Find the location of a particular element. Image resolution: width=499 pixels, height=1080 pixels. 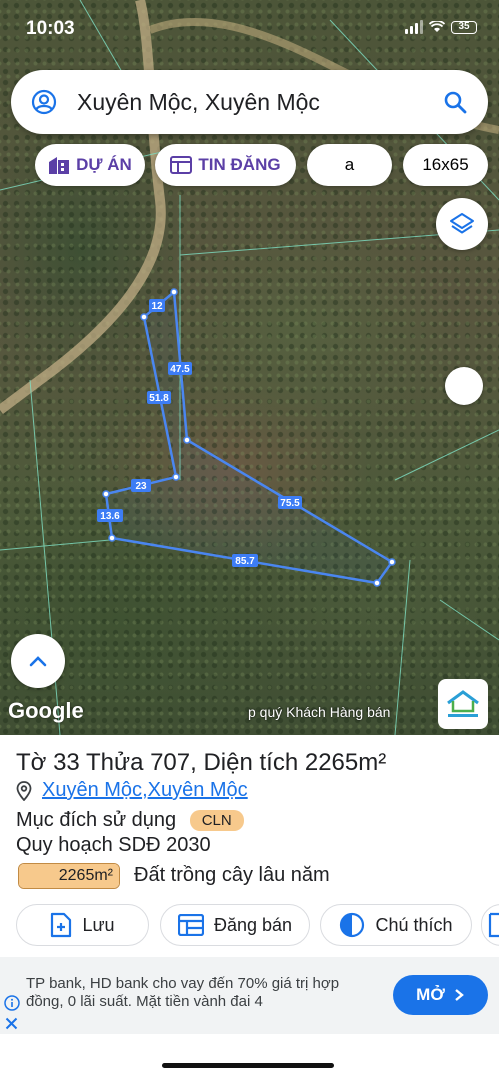

more-actions-icon is located at coordinates (493, 925).